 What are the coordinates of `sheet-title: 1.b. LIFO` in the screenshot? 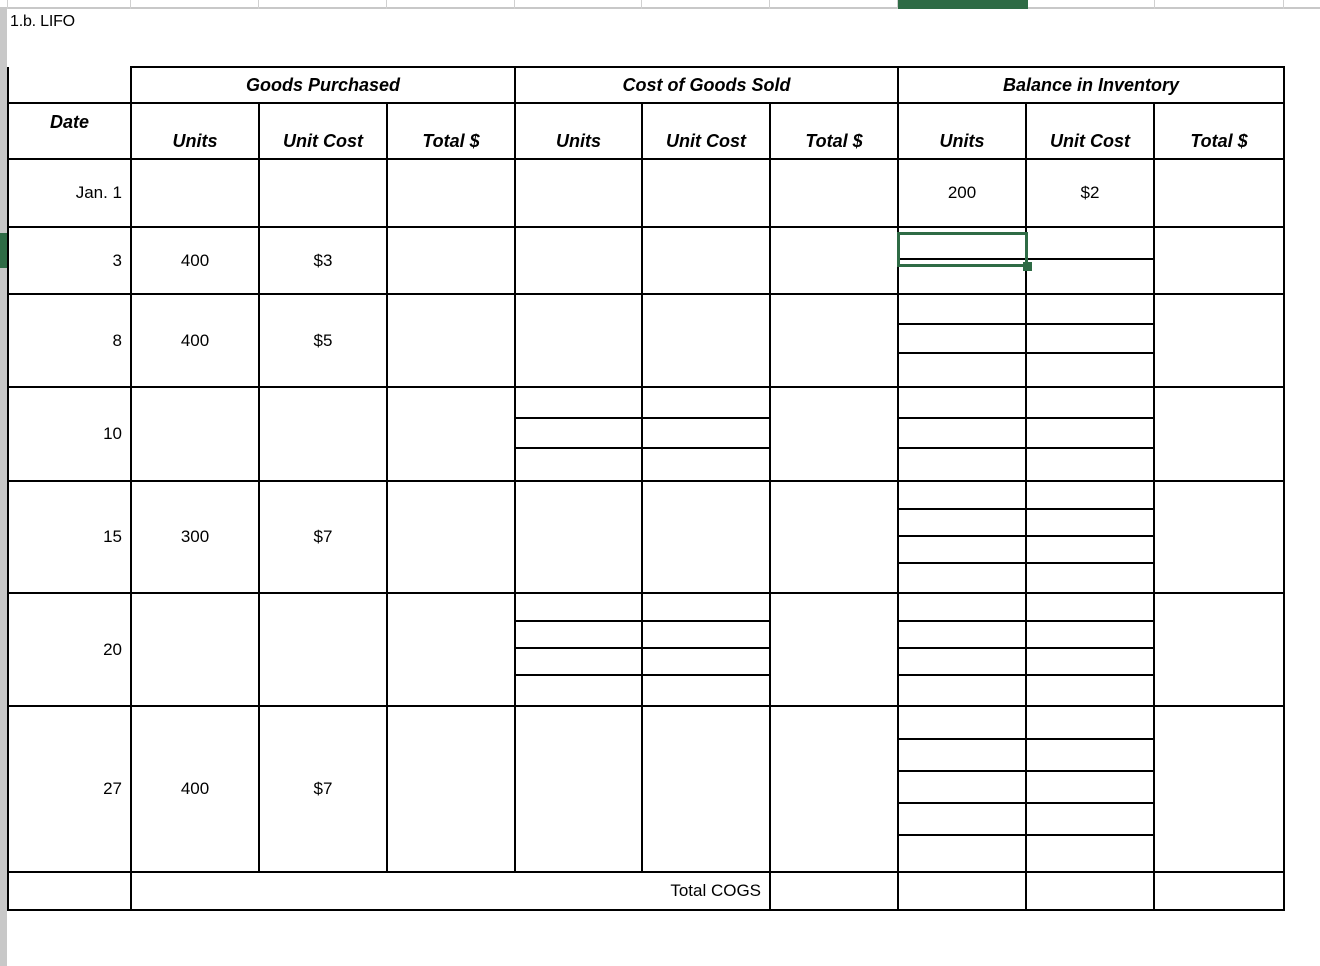 It's located at (42, 22).